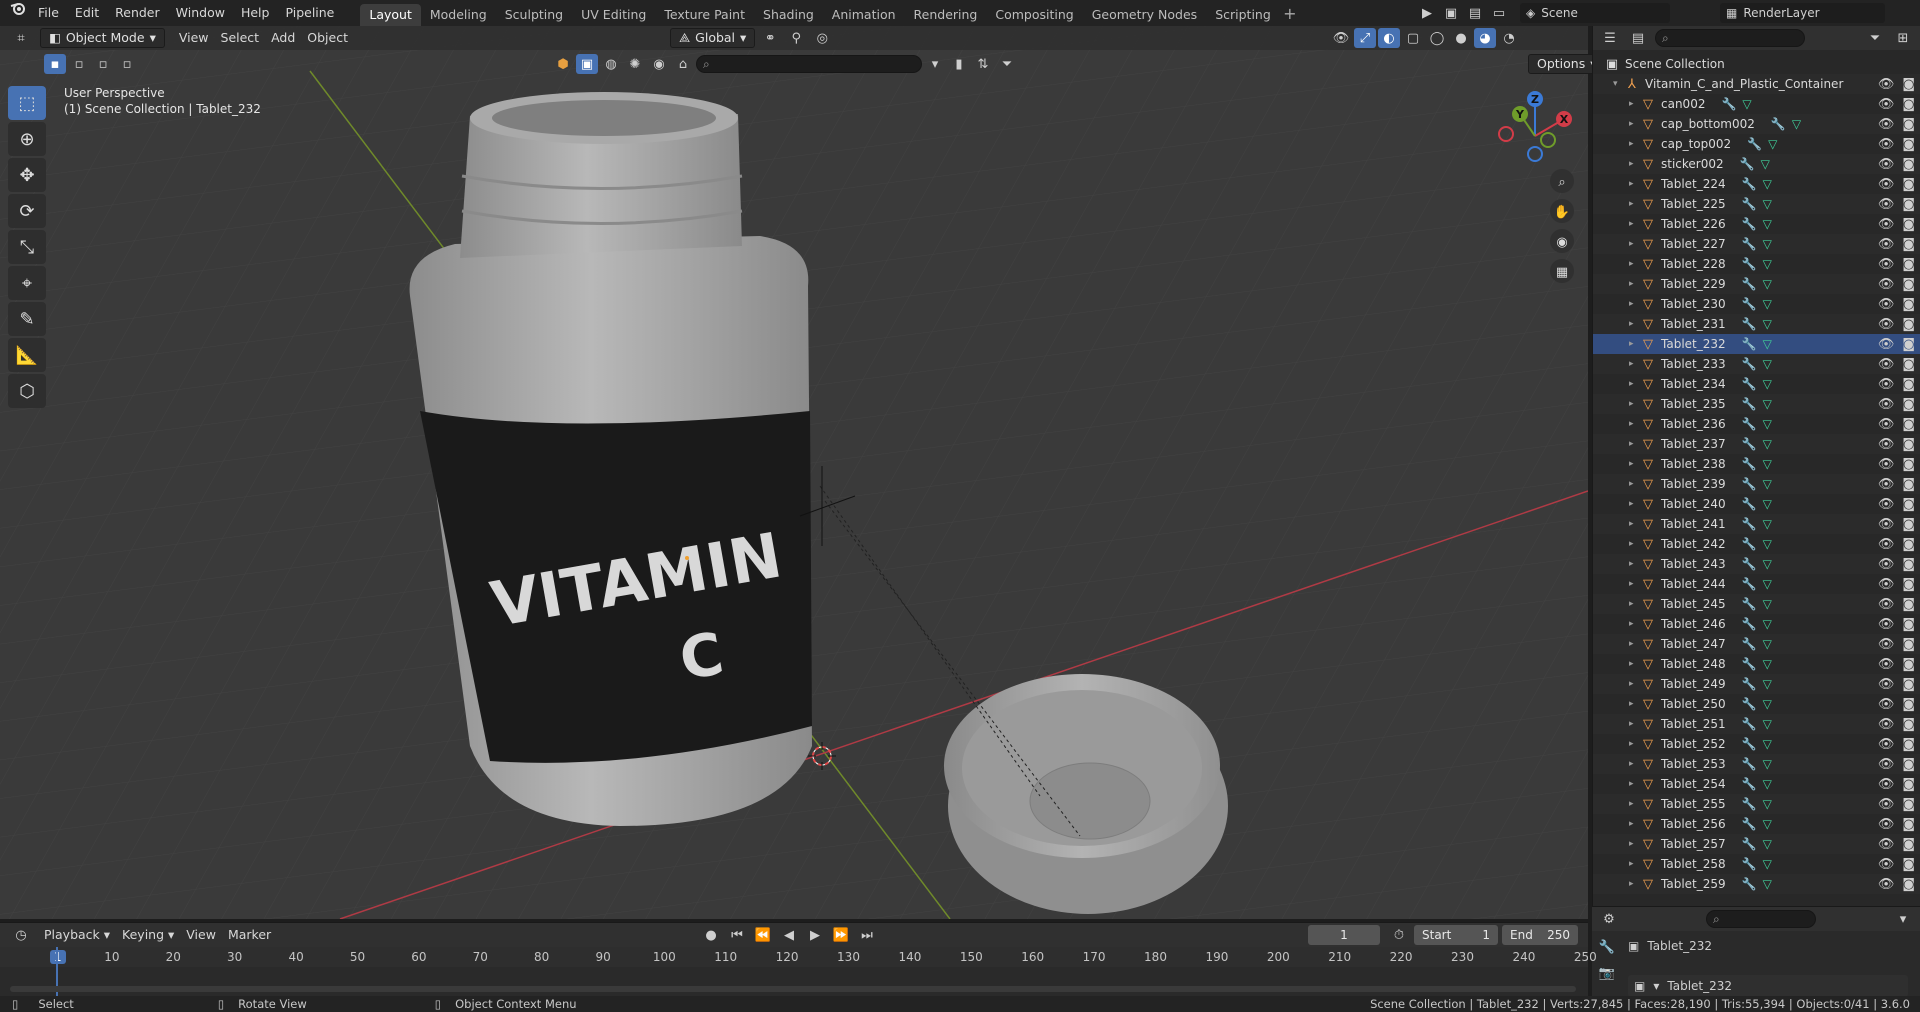 This screenshot has height=1012, width=1920. Describe the element at coordinates (103, 64) in the screenshot. I see `select-subtract-icon: ▫` at that location.